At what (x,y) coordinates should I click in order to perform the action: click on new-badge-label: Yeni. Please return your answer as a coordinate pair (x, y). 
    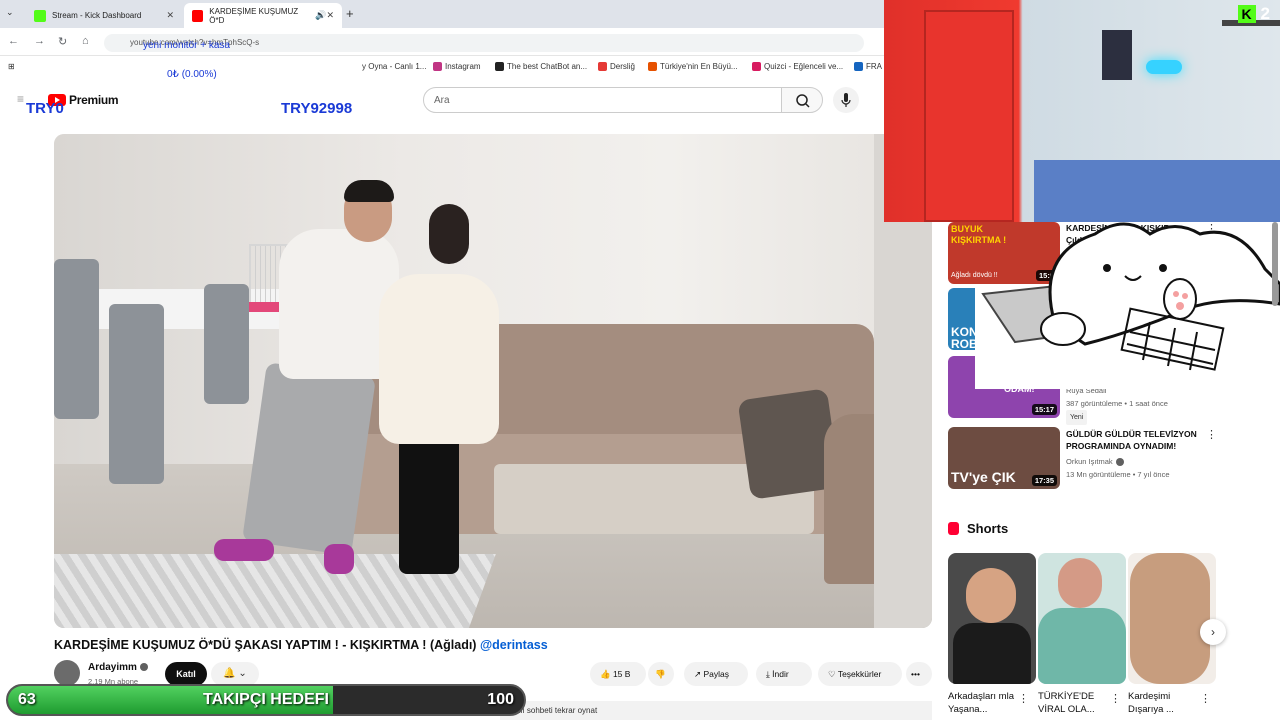
    Looking at the image, I should click on (1077, 417).